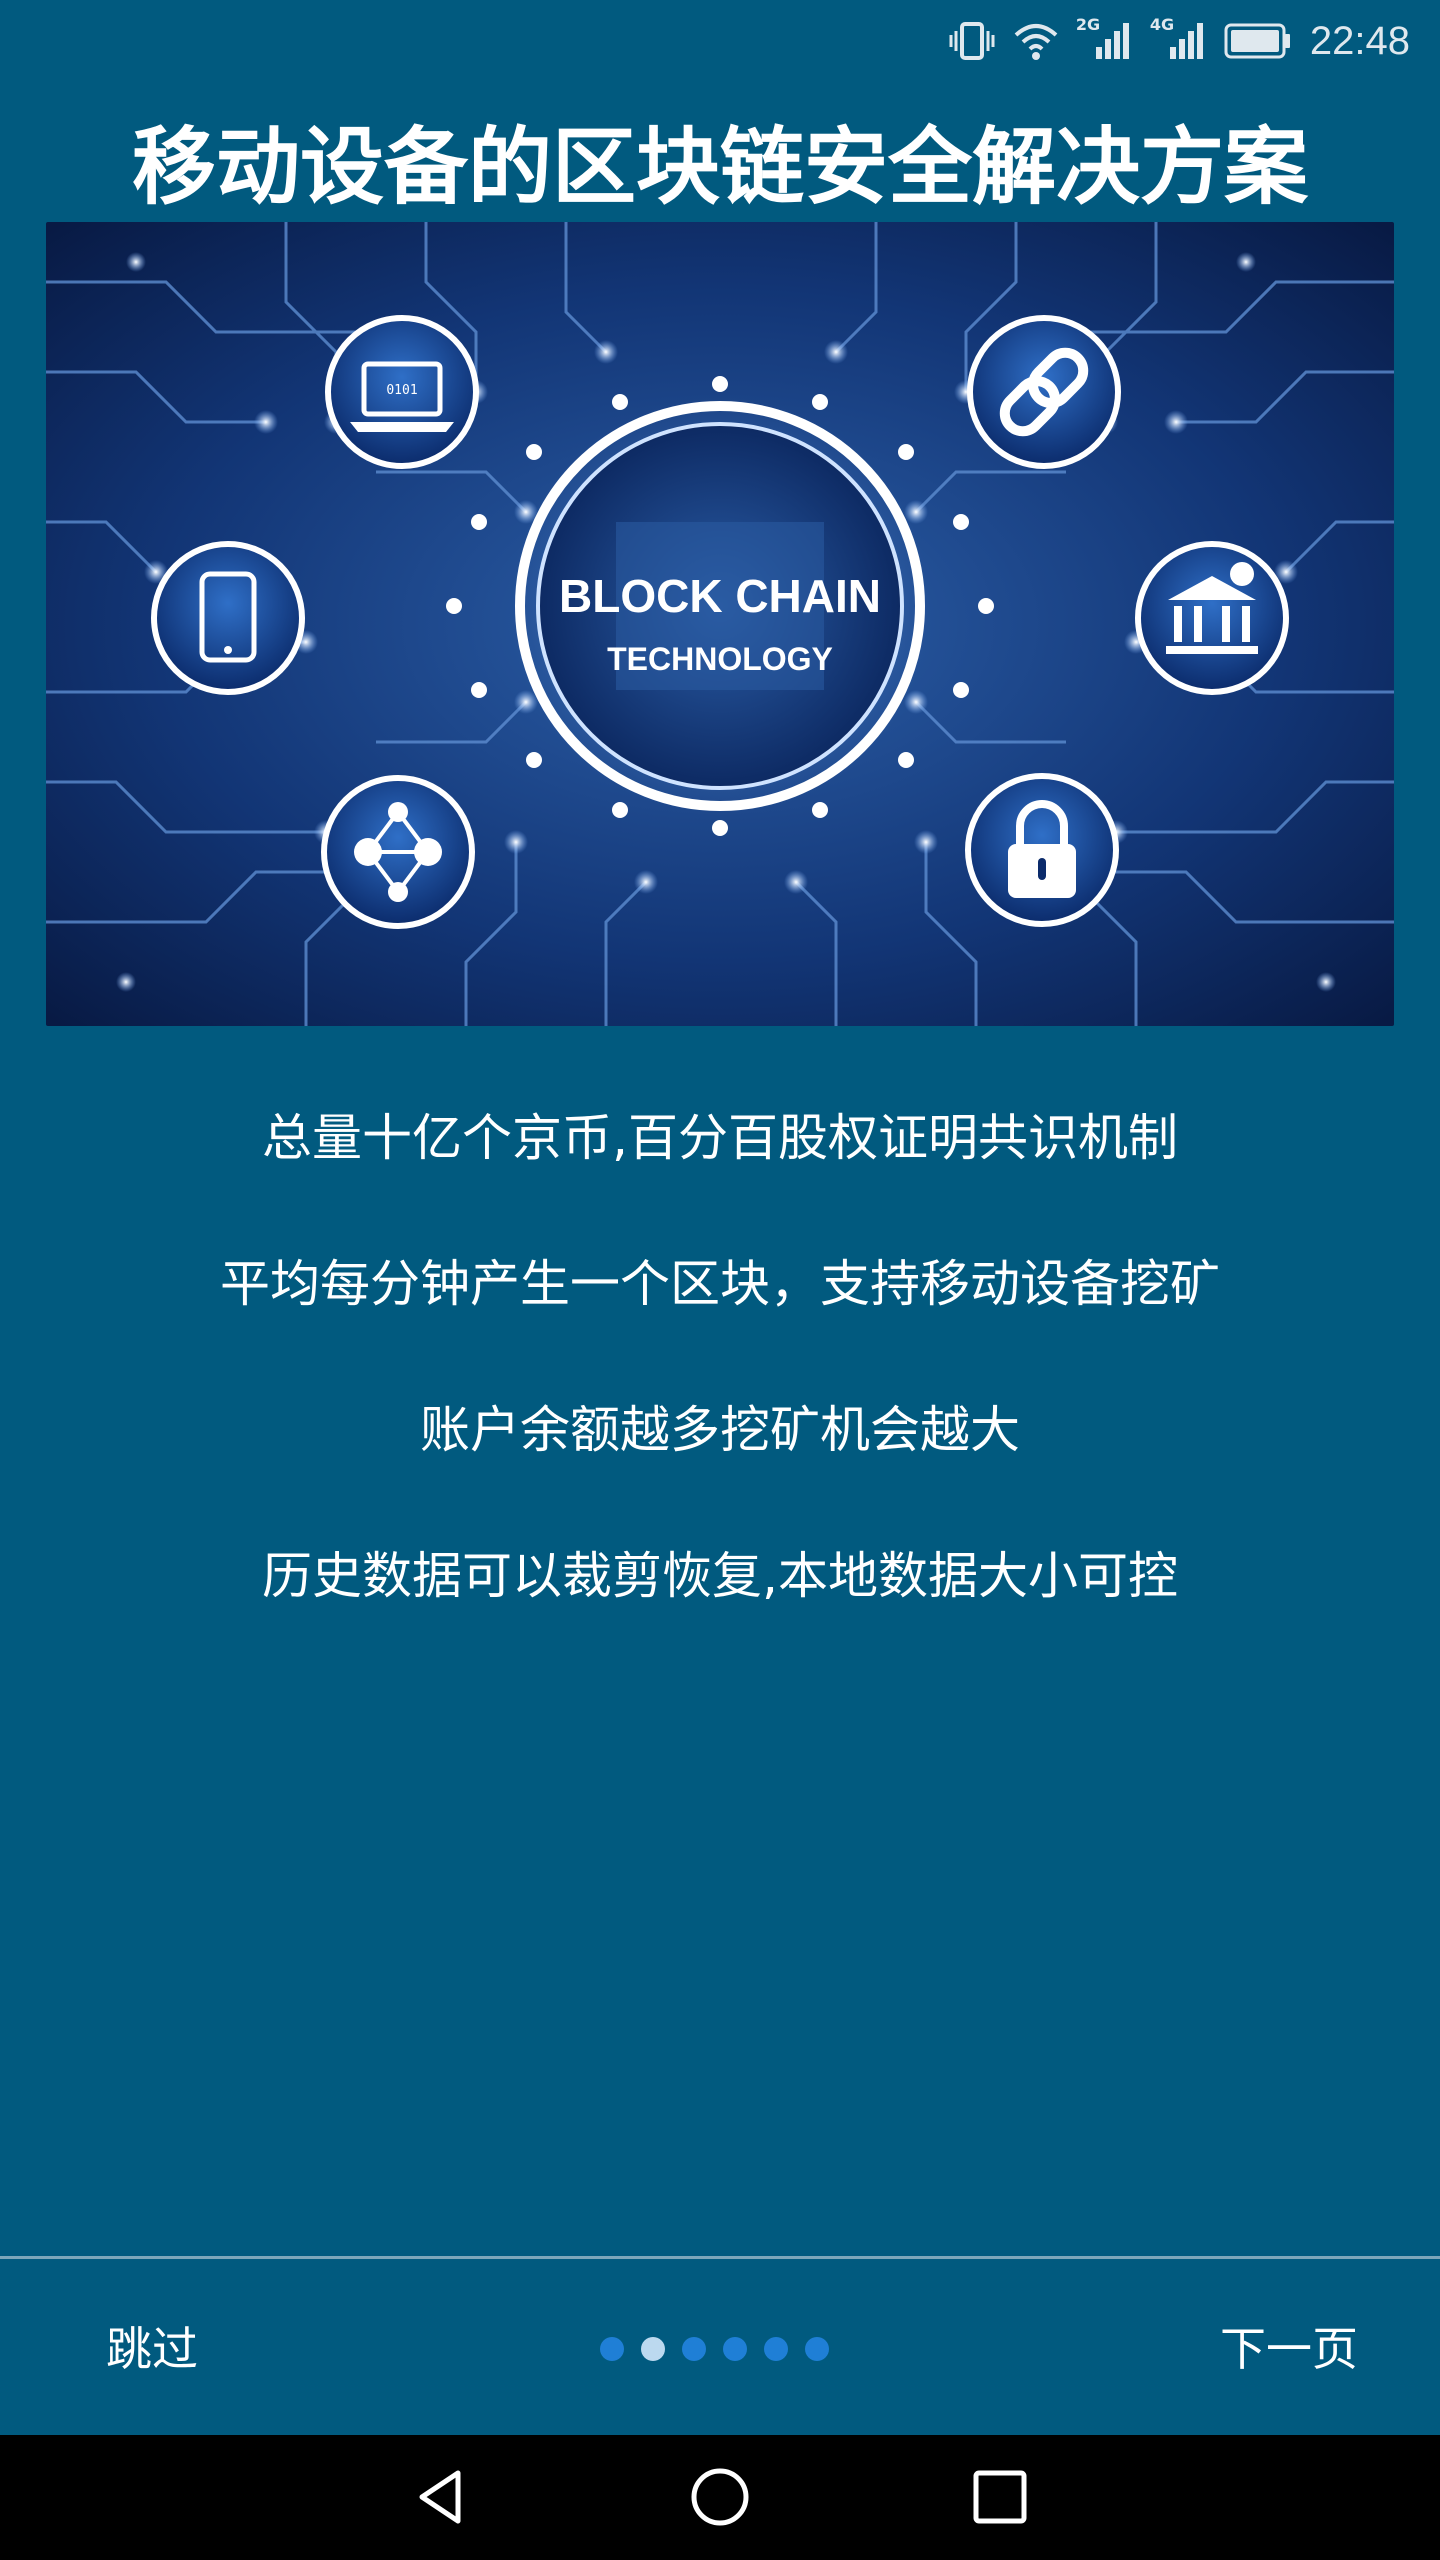 The width and height of the screenshot is (1440, 2560). Describe the element at coordinates (720, 1576) in the screenshot. I see `feature-line: 历史数据可以裁剪恢复,本地数据大小可控` at that location.